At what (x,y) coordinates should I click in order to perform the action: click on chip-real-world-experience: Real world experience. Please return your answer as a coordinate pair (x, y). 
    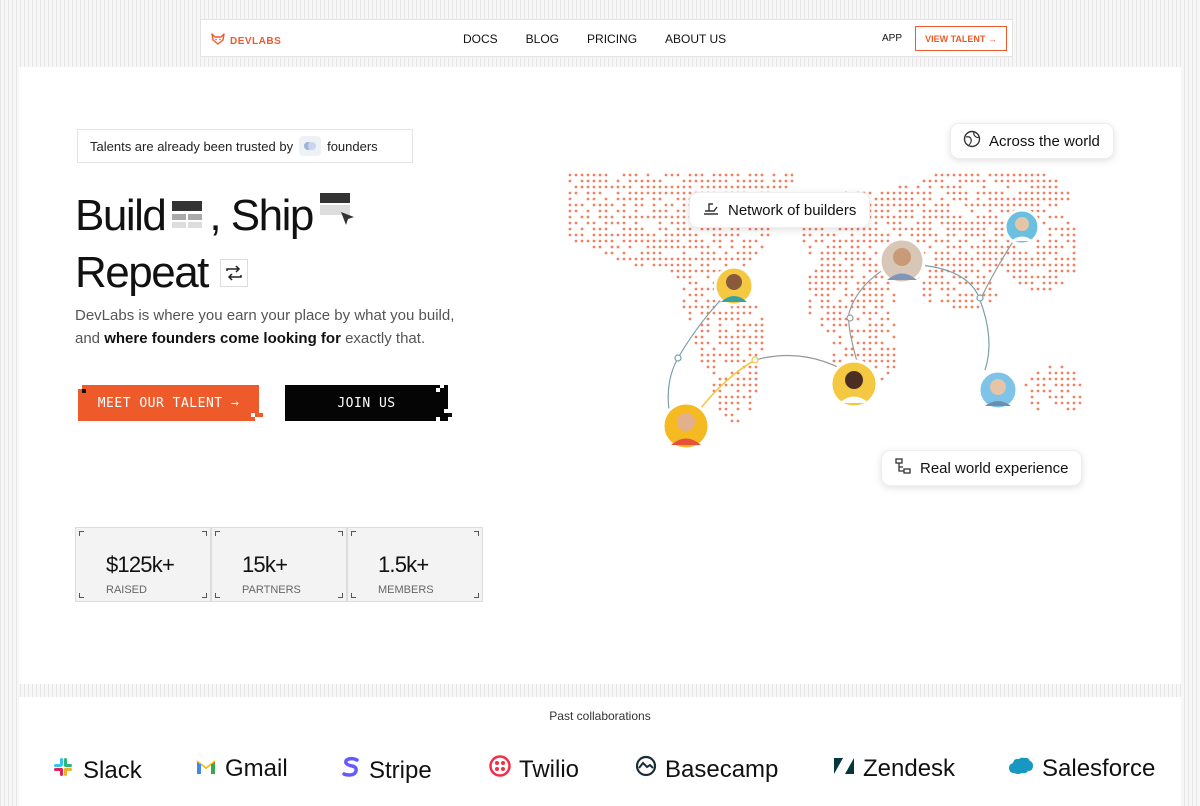
    Looking at the image, I should click on (982, 468).